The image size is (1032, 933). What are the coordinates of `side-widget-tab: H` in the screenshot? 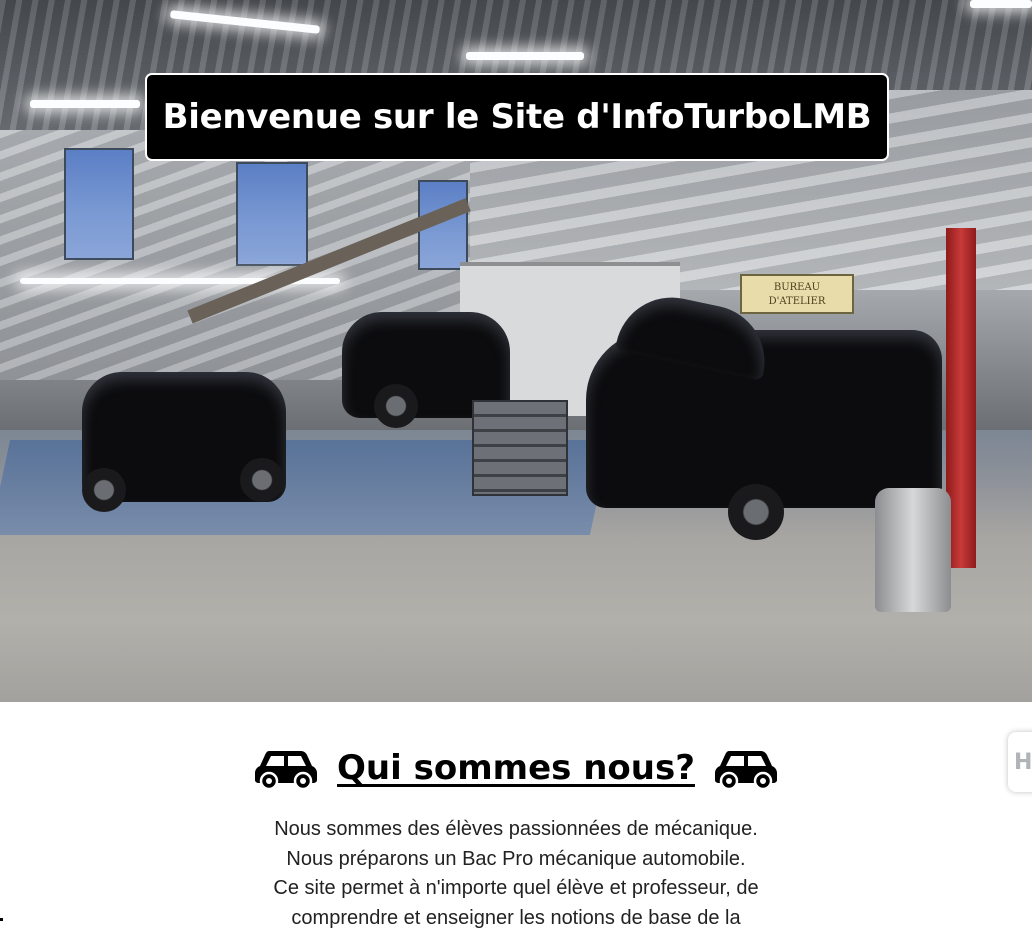 It's located at (1020, 762).